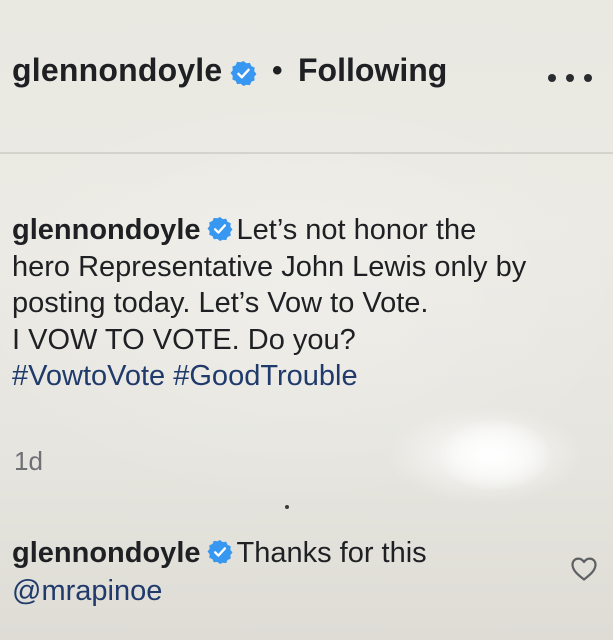 This screenshot has width=613, height=640. What do you see at coordinates (88, 376) in the screenshot?
I see `hashtag-vowtovote: #VowtoVote` at bounding box center [88, 376].